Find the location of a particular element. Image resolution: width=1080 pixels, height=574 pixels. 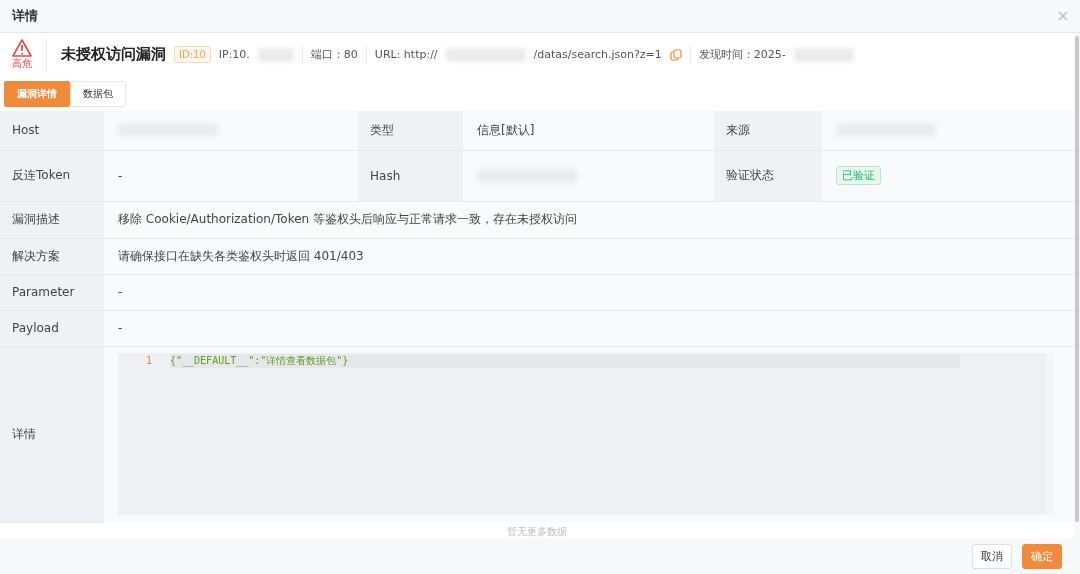

id-badge: ID:10 is located at coordinates (192, 55).